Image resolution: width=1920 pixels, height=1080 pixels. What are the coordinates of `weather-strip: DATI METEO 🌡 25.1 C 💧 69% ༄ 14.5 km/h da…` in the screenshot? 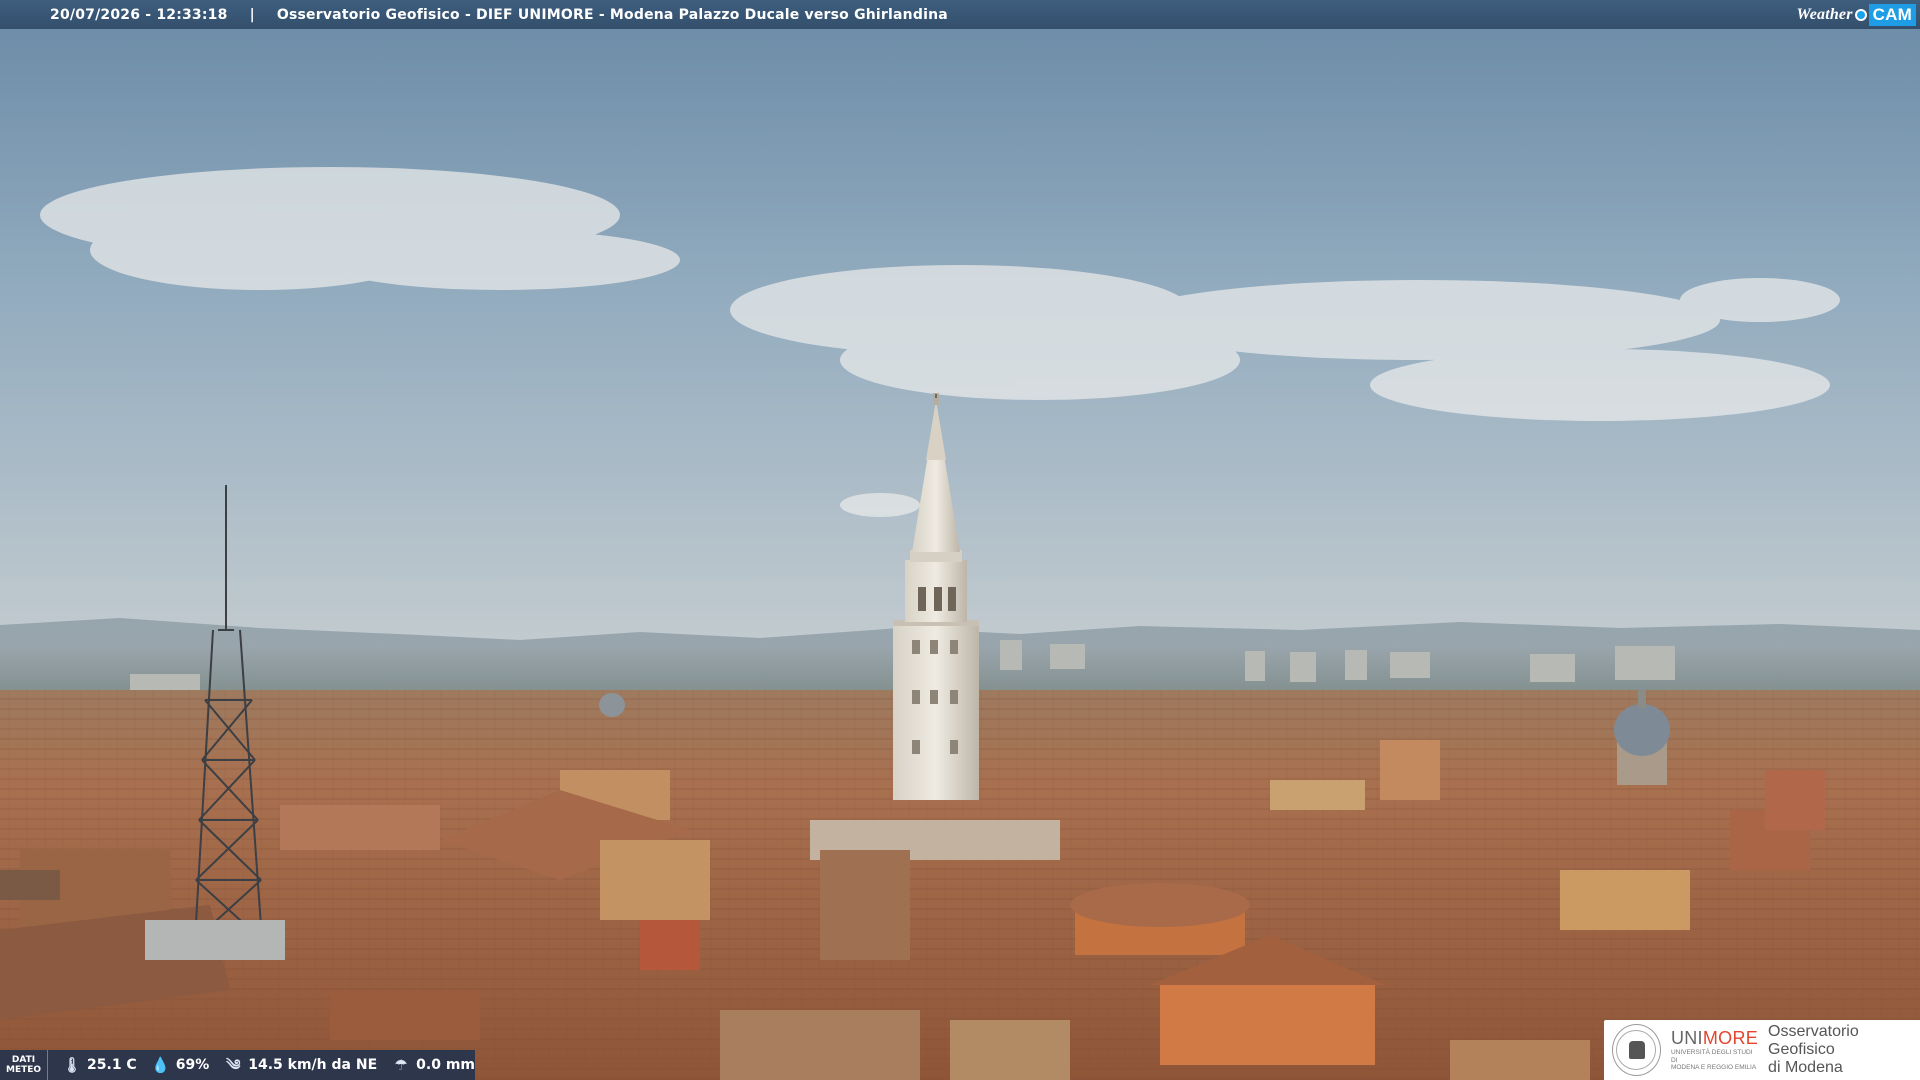 It's located at (237, 1065).